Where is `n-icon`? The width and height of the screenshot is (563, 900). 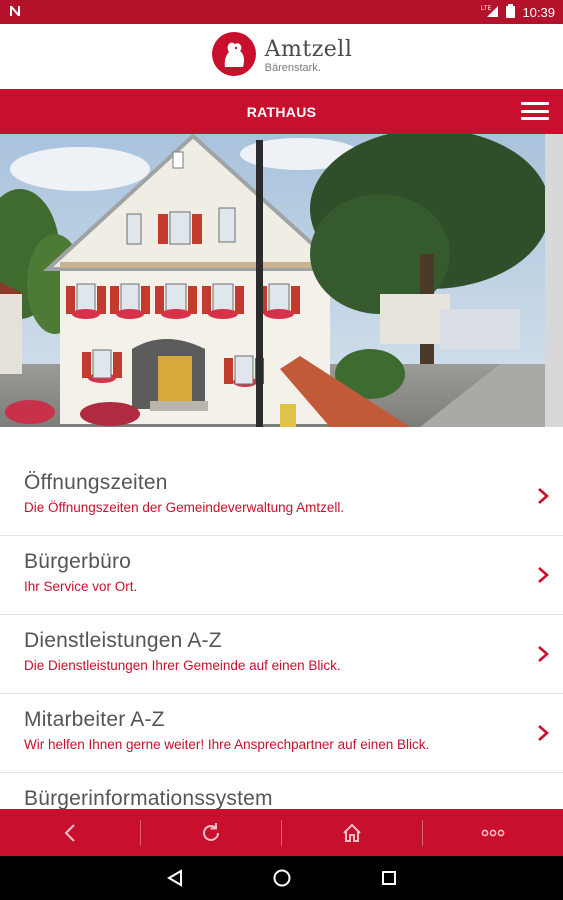 n-icon is located at coordinates (15, 12).